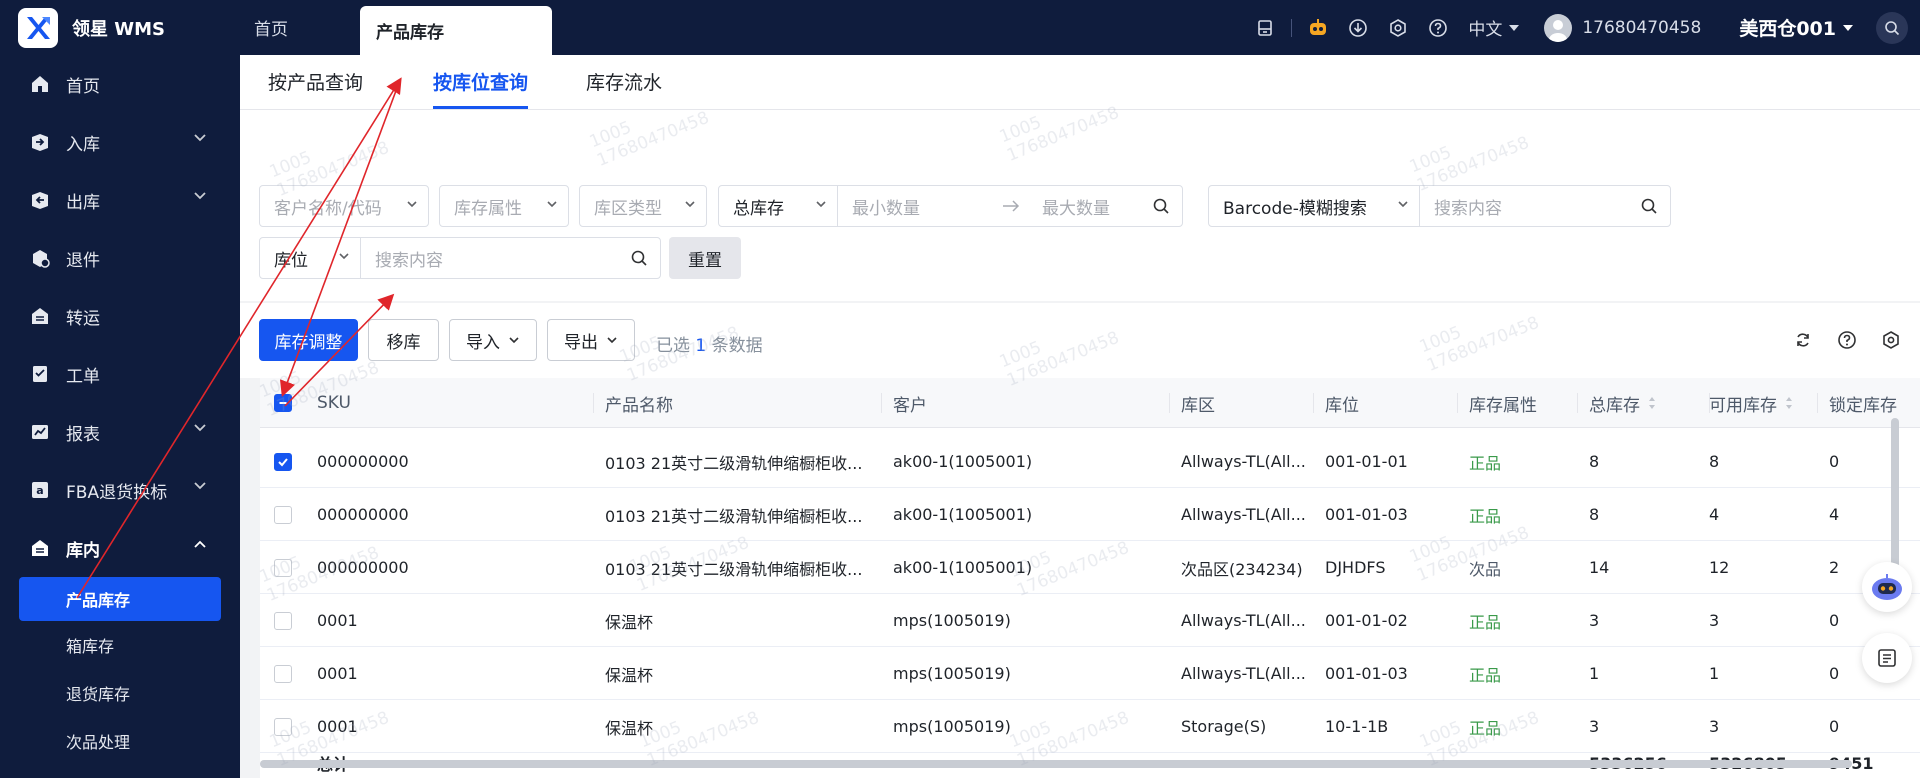  What do you see at coordinates (1751, 403) in the screenshot?
I see `col-available-stock: 可用库存` at bounding box center [1751, 403].